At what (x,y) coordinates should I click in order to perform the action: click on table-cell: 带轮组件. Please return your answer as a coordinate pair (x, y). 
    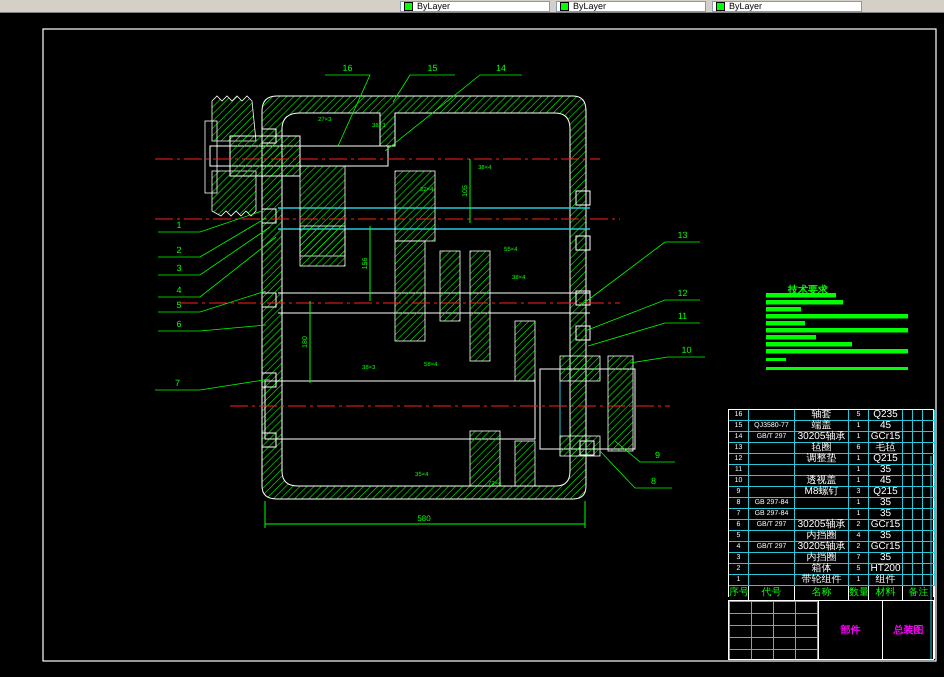
    Looking at the image, I should click on (822, 580).